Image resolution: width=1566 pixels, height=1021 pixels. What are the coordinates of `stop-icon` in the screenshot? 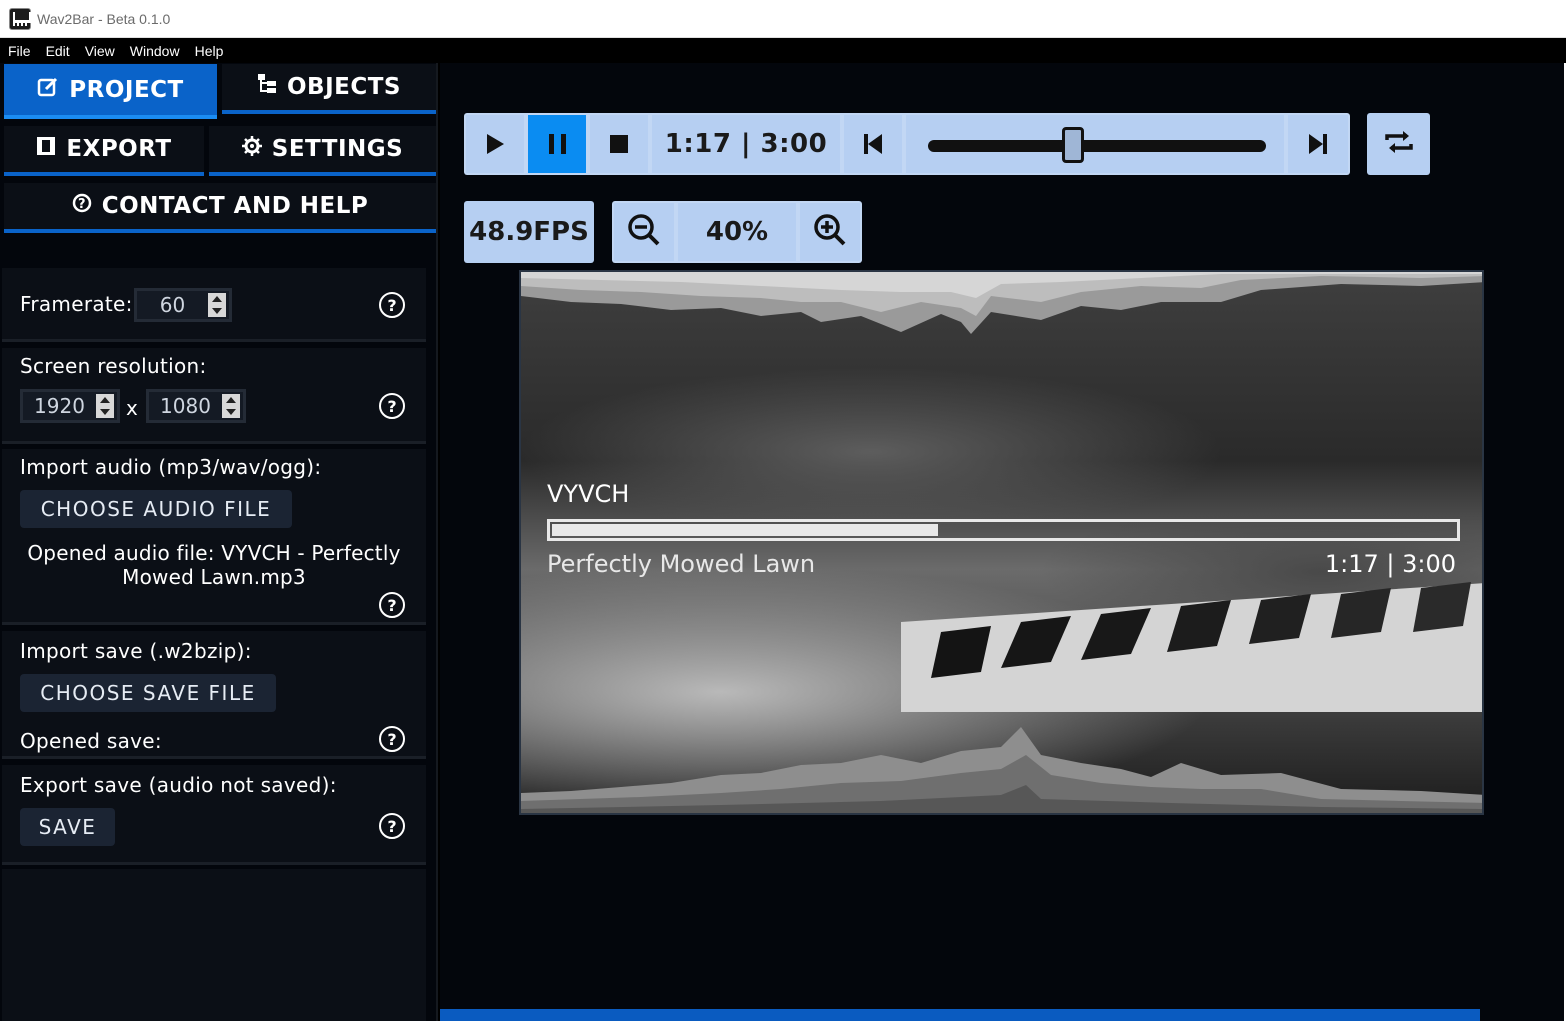 It's located at (619, 144).